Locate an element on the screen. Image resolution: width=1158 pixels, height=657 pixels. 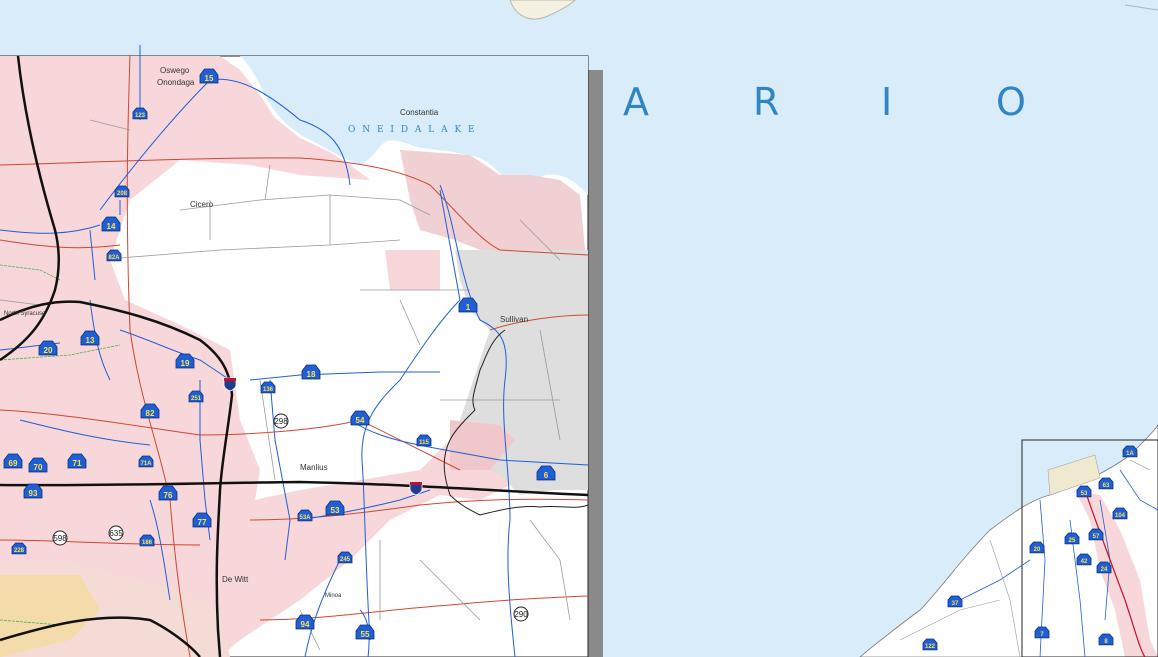
county-route-shield-label: 245 is located at coordinates (345, 560).